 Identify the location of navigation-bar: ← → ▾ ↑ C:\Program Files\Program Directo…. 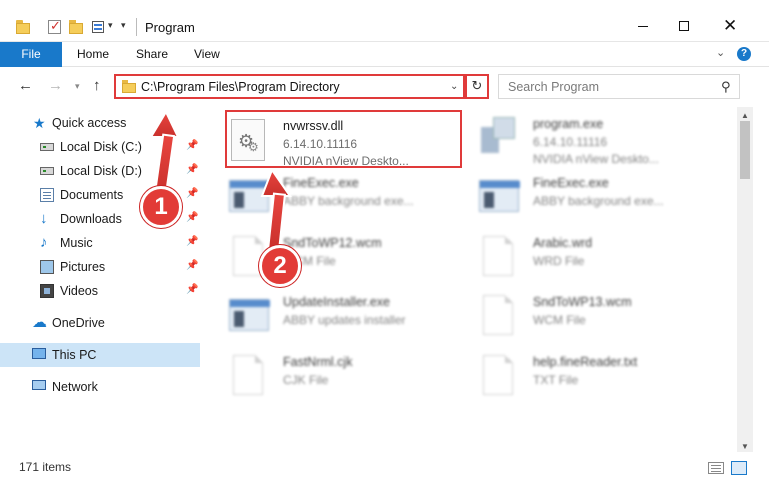
(384, 87).